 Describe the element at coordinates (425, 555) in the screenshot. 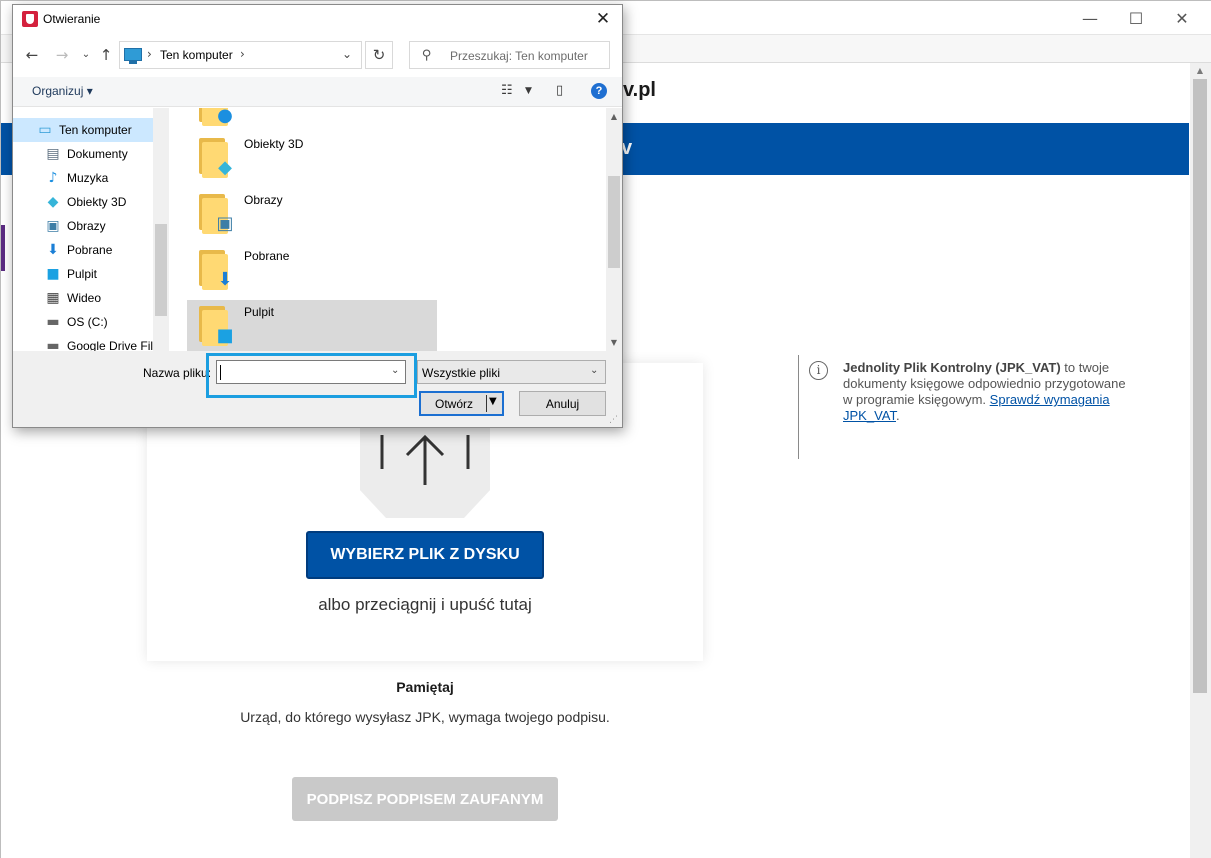

I see `choose-file-button: WYBIERZ PLIK Z DYSKU` at that location.